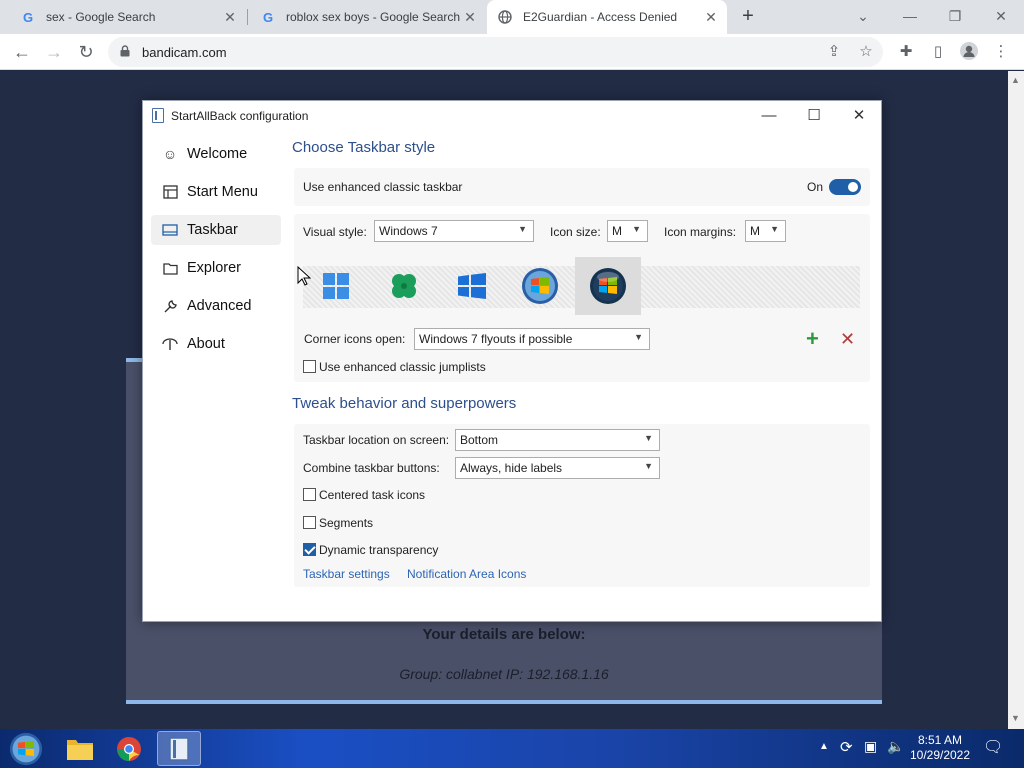 This screenshot has height=768, width=1024. I want to click on nav-about: About, so click(216, 344).